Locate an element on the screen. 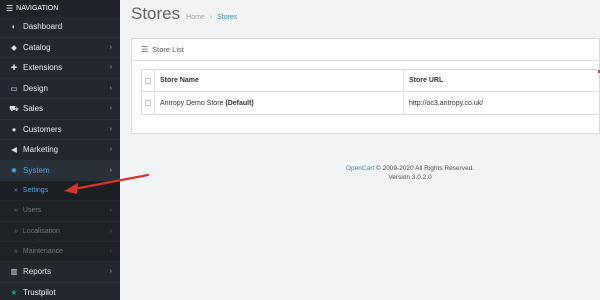 The height and width of the screenshot is (300, 600). opencart-link: OpenCart is located at coordinates (360, 168).